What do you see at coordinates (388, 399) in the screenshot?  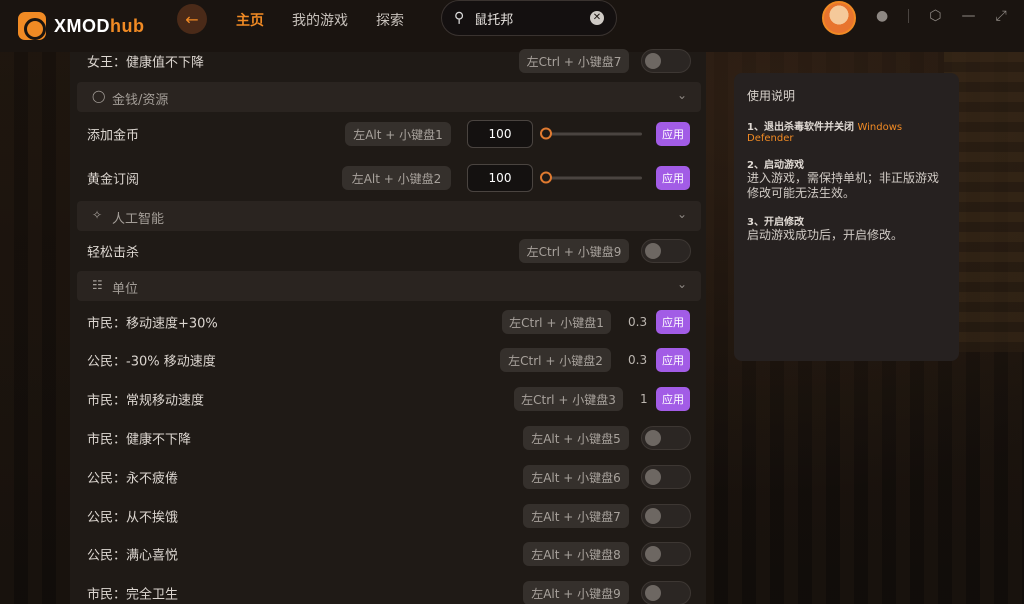 I see `cheat-row: 市民：常规移动速度 左Ctrl + 小键盘3 1 应用` at bounding box center [388, 399].